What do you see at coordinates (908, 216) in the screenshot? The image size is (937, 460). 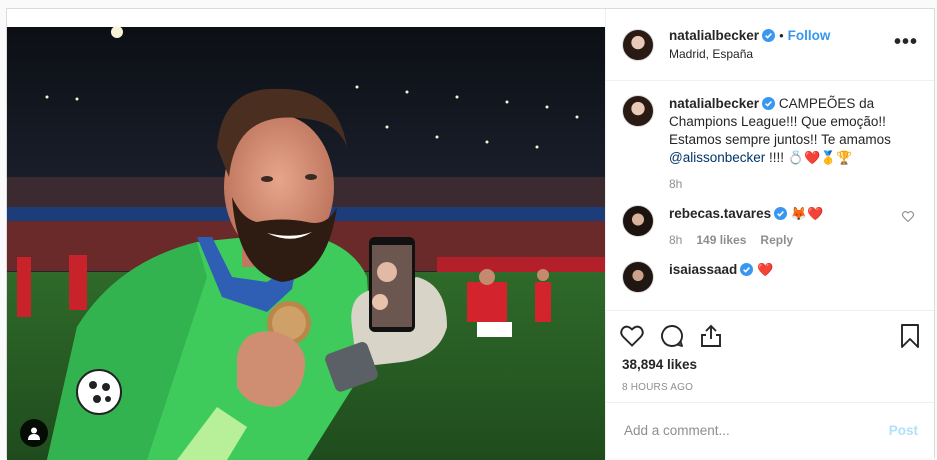 I see `comment-like-heart-icon` at bounding box center [908, 216].